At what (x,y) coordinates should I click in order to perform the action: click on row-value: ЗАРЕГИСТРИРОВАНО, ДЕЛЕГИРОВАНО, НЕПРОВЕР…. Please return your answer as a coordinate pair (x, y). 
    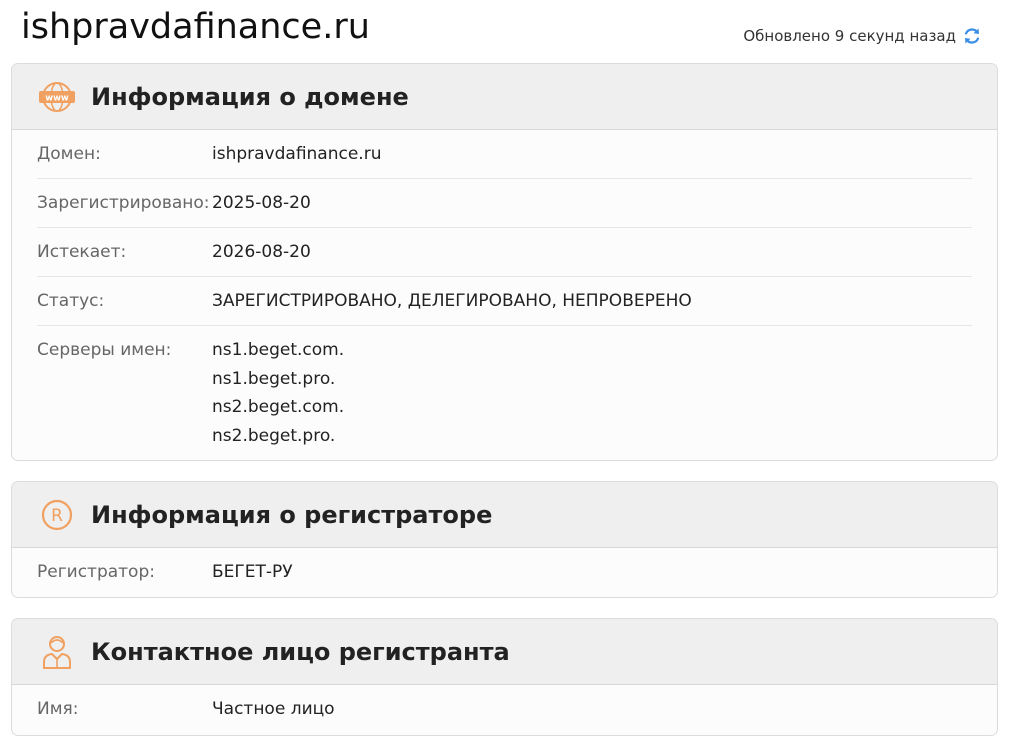
    Looking at the image, I should click on (452, 301).